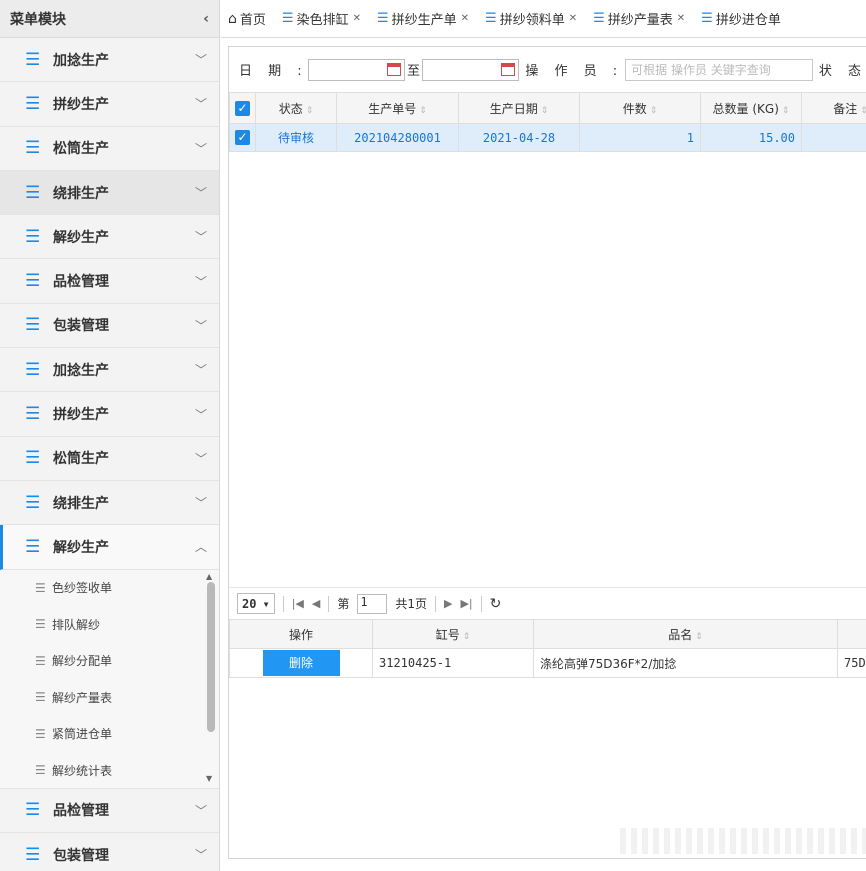 This screenshot has width=866, height=871. What do you see at coordinates (109, 697) in the screenshot?
I see `submenu-item: ☰ 解纱产量表` at bounding box center [109, 697].